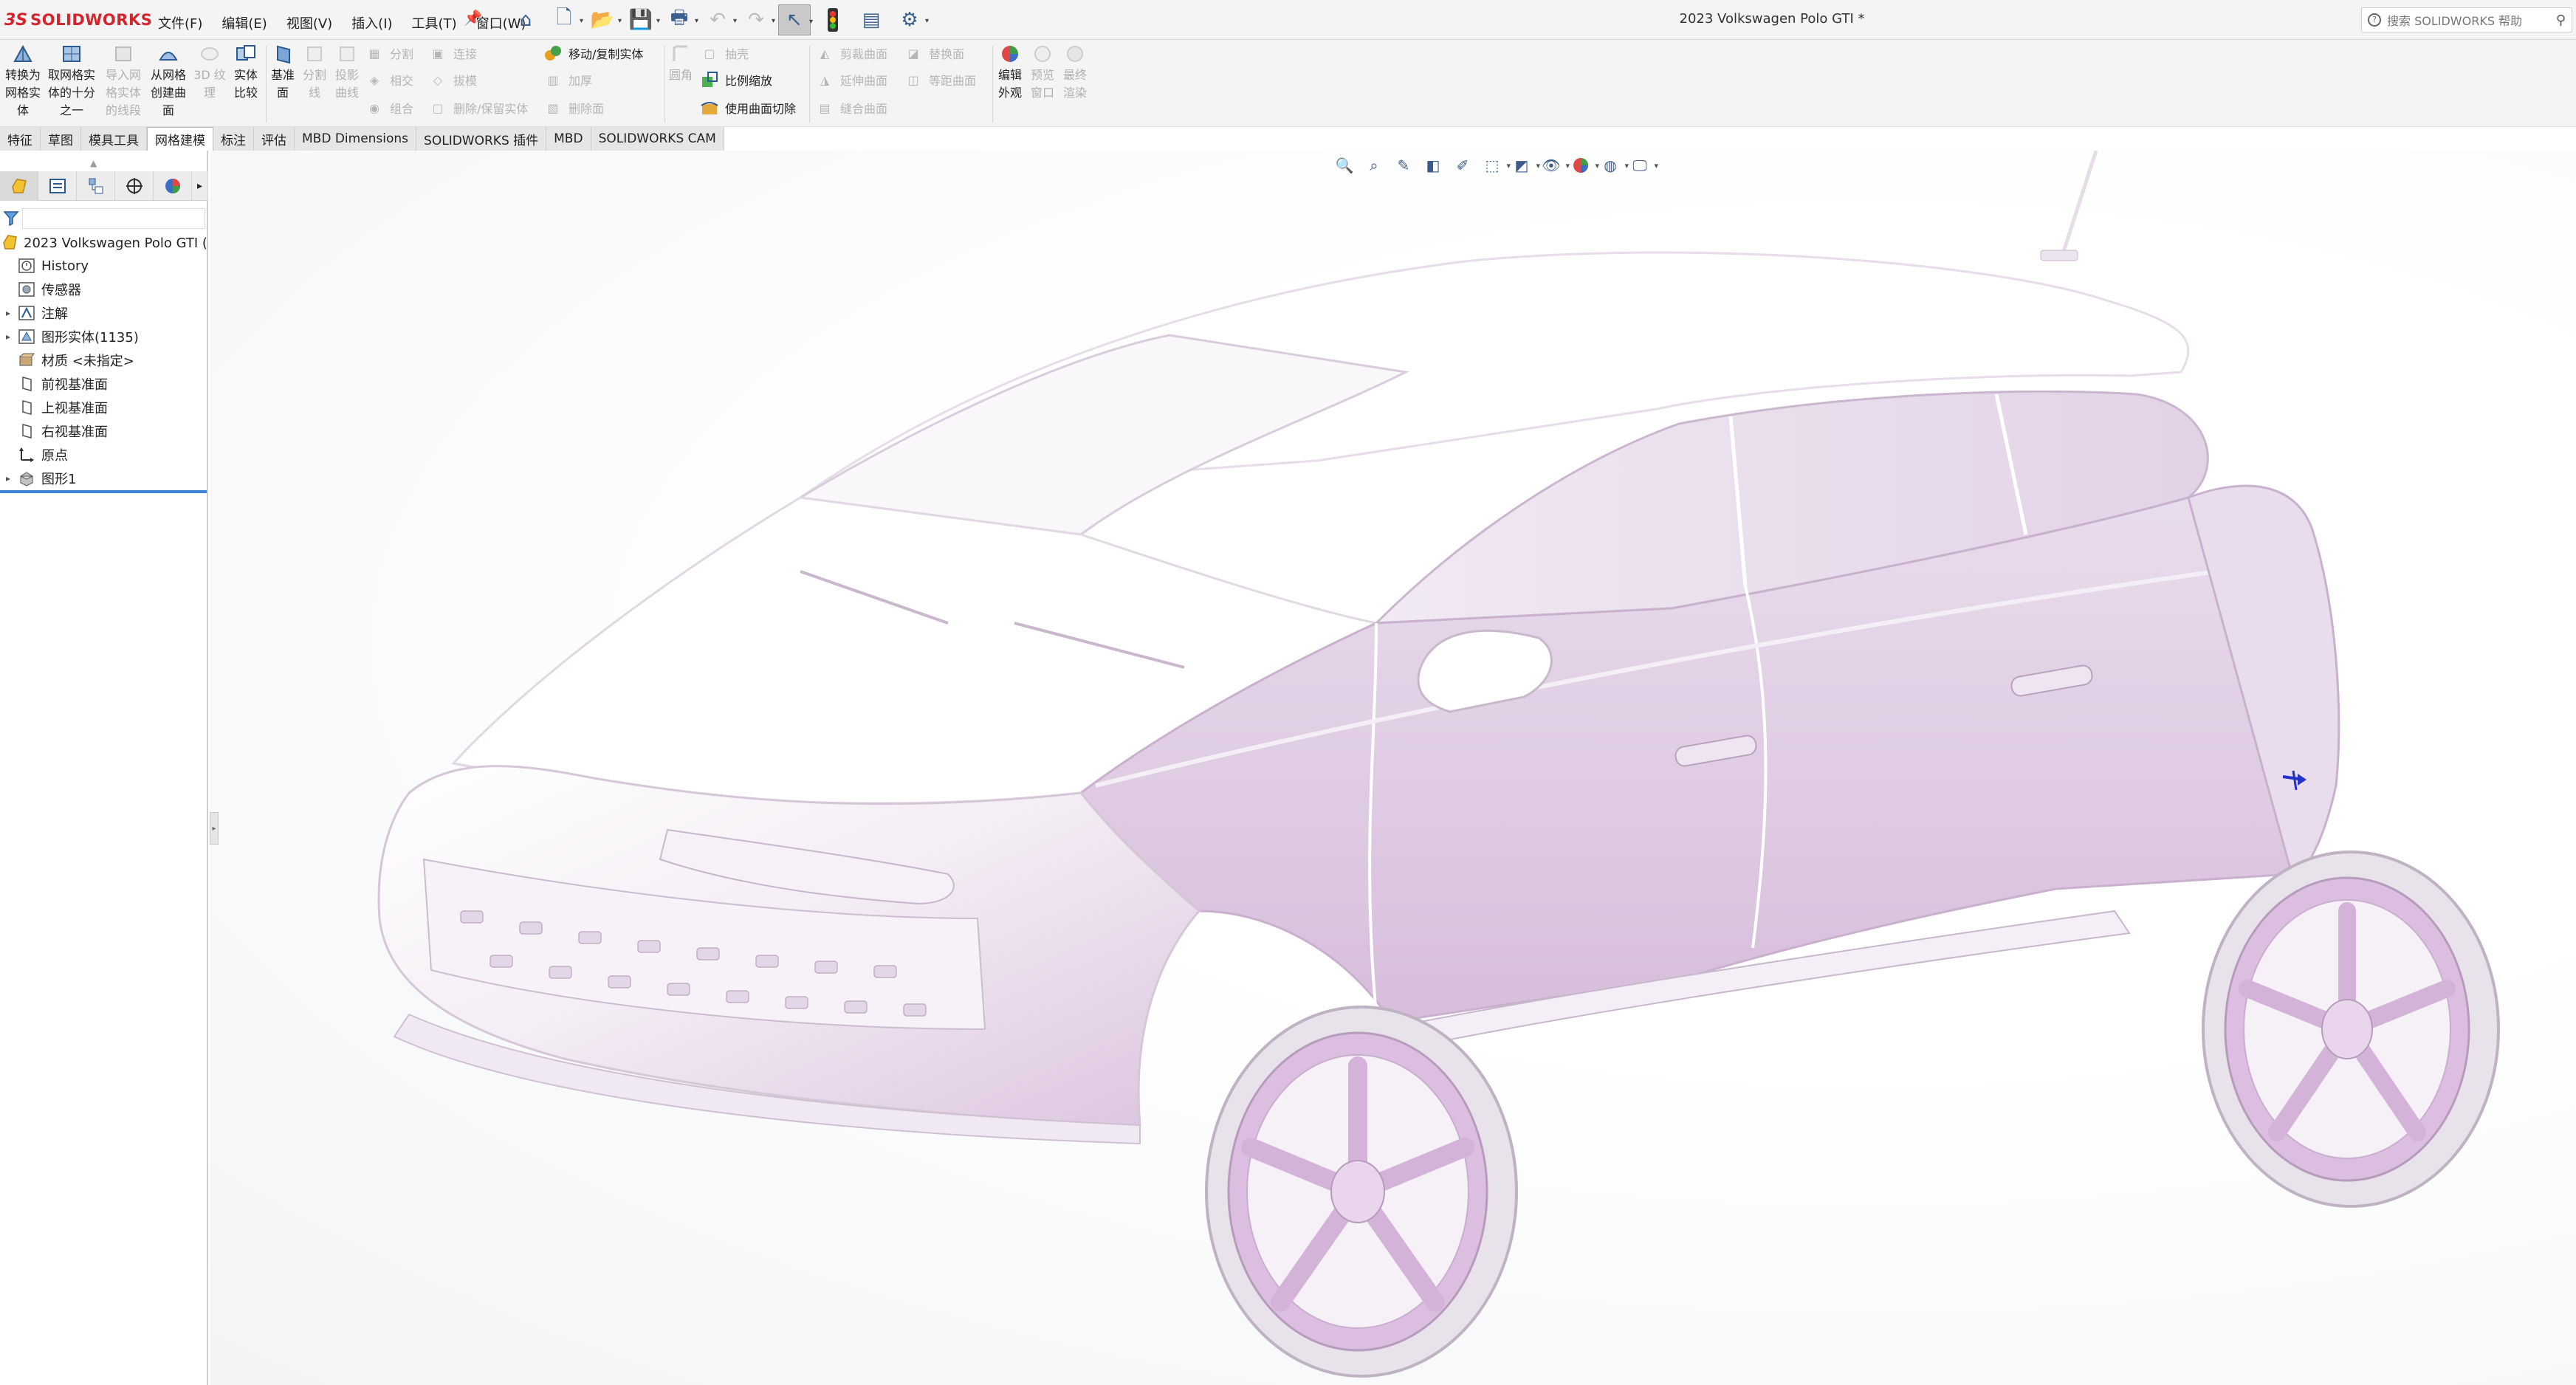 The width and height of the screenshot is (2576, 1385). What do you see at coordinates (104, 242) in the screenshot?
I see `tree-root: 2023 Volkswagen Polo GTI (默` at bounding box center [104, 242].